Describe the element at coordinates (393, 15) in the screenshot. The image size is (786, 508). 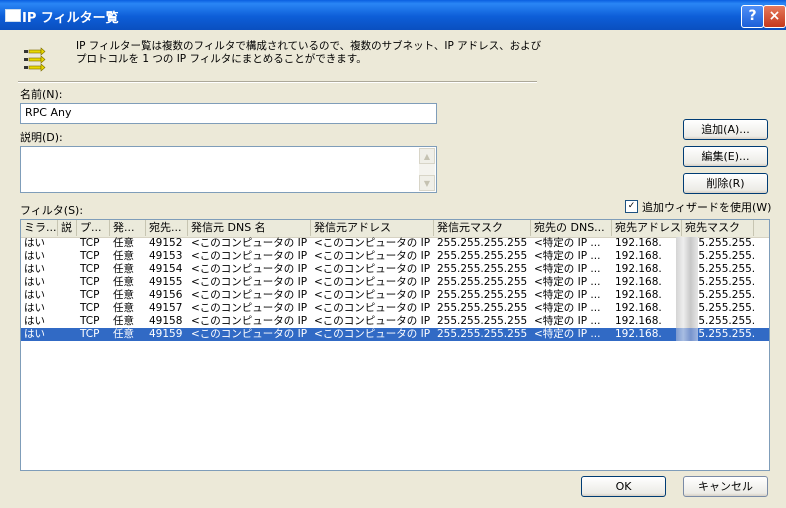
I see `title-bar: IP フィルター覧 ? ×` at that location.